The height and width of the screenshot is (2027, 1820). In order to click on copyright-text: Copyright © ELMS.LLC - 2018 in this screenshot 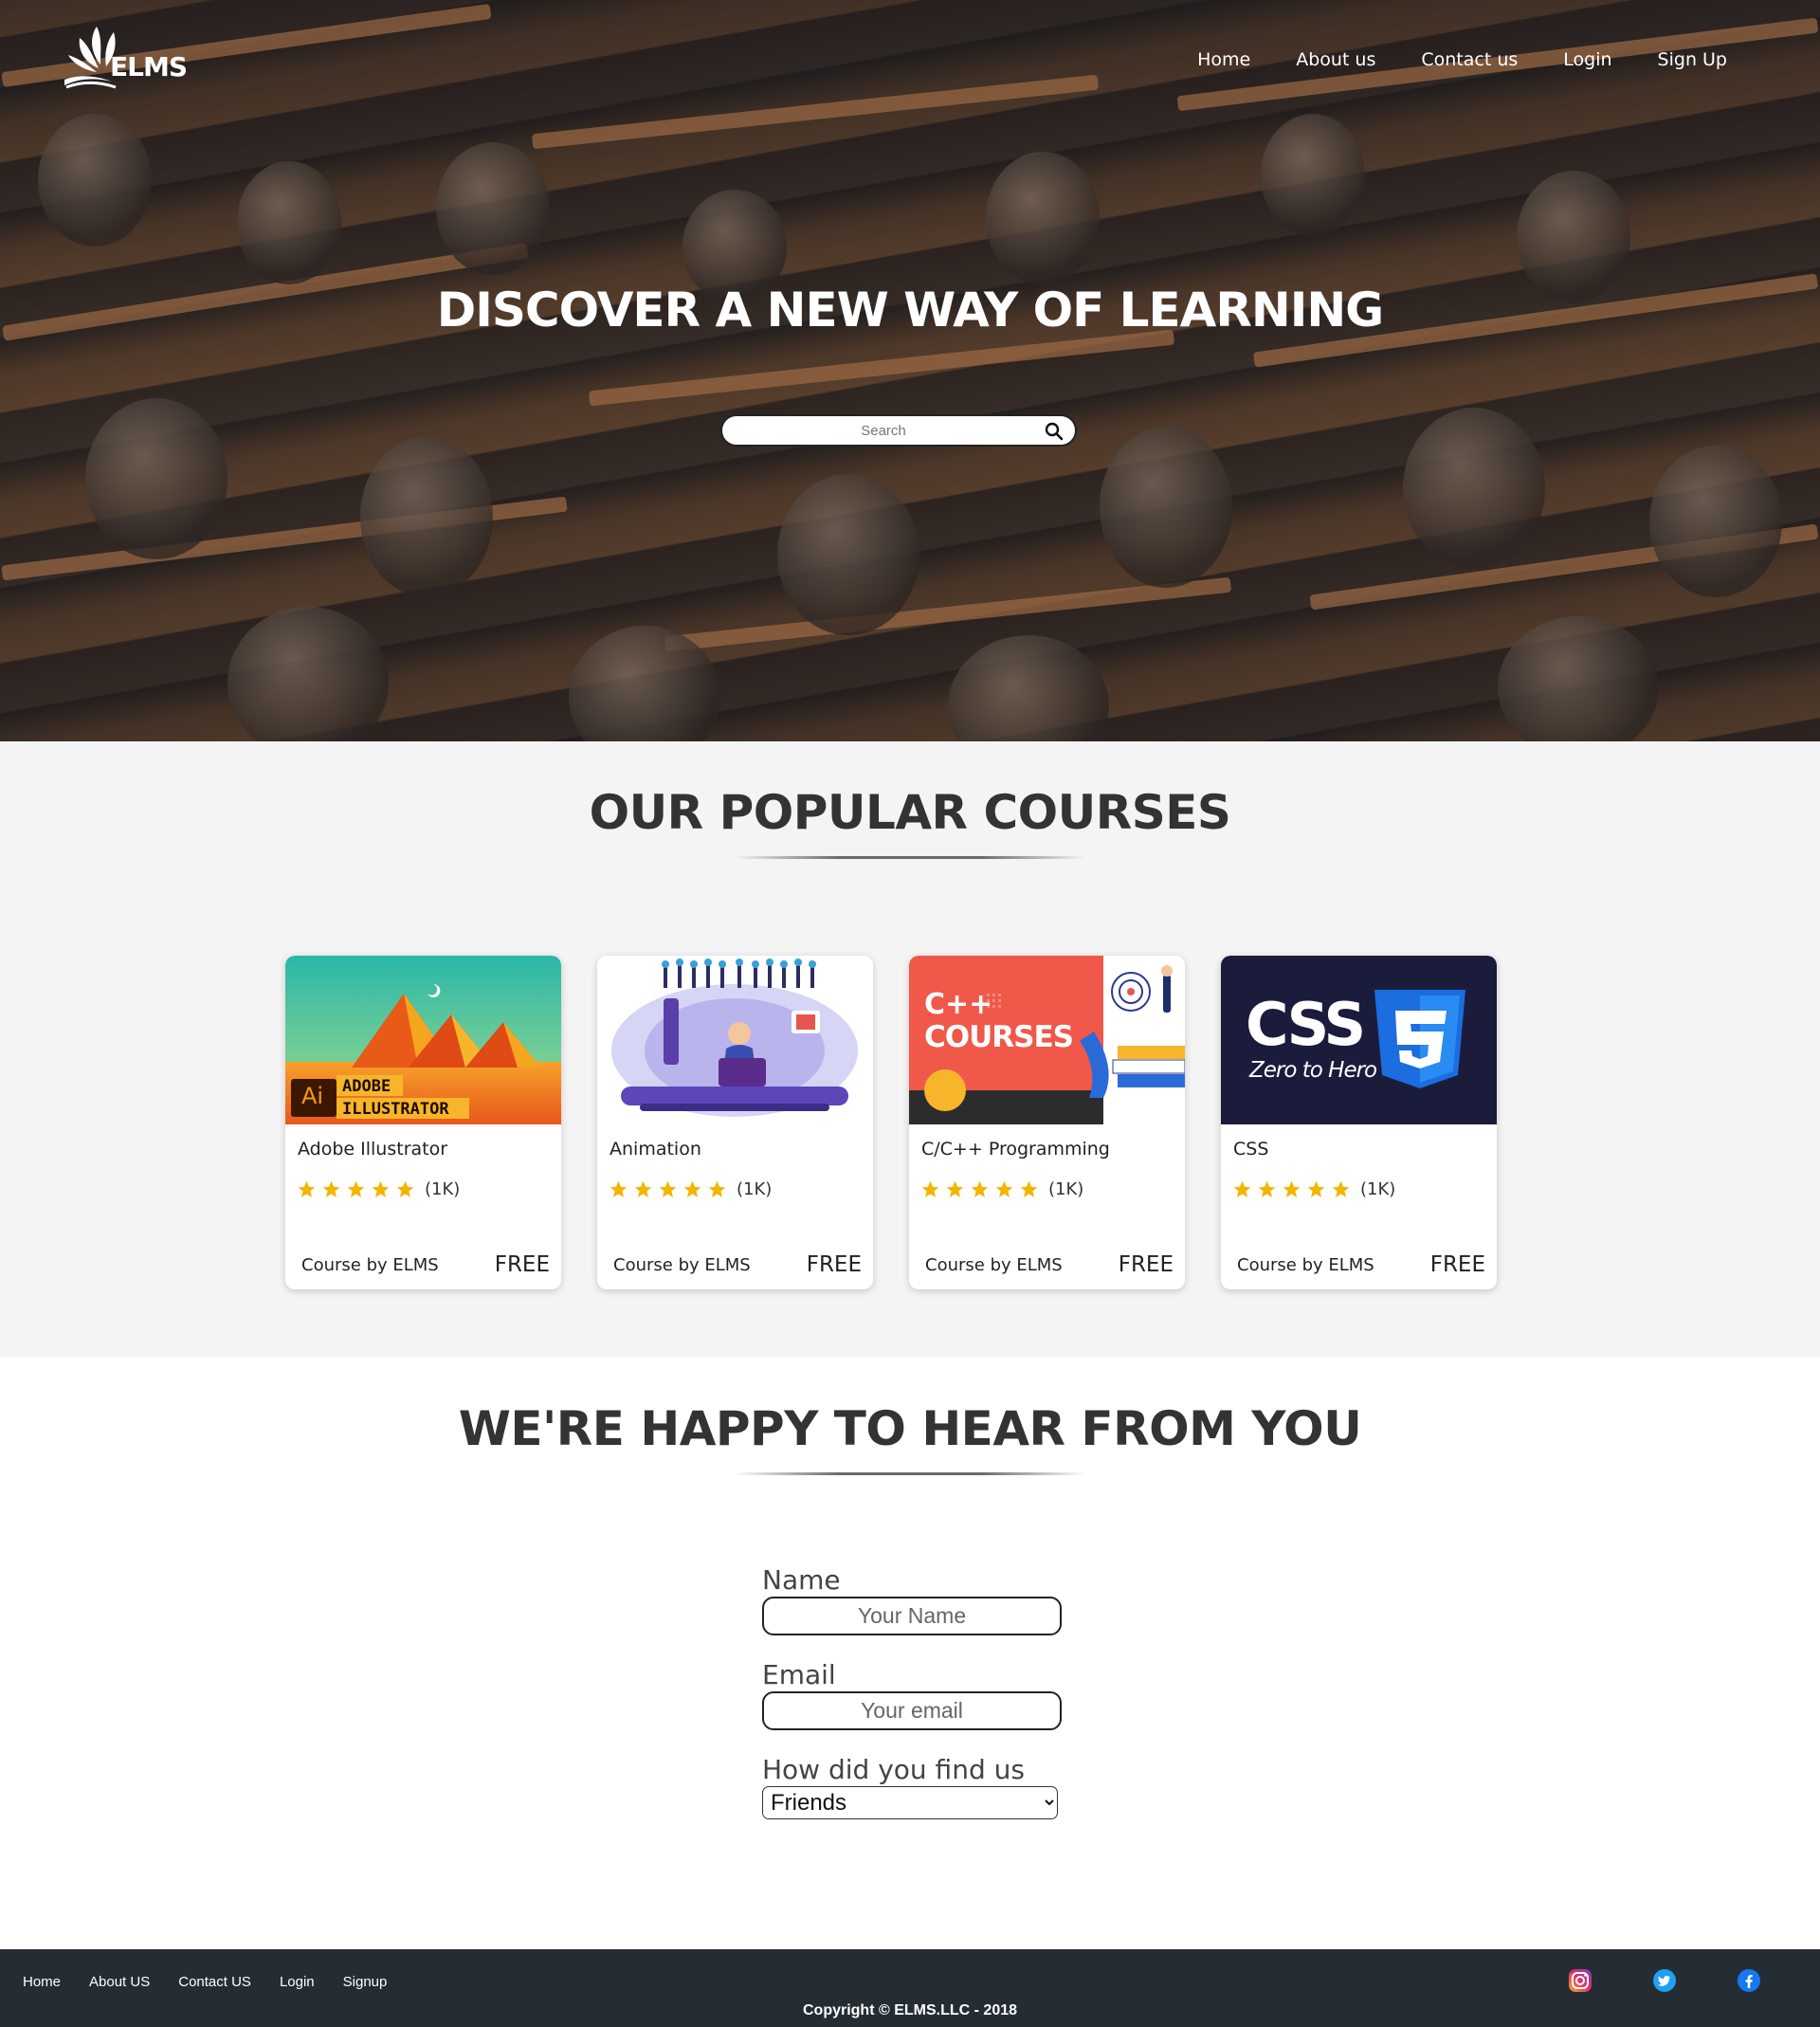, I will do `click(910, 2010)`.